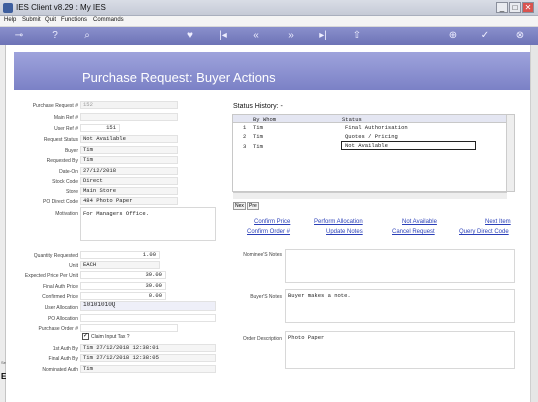  What do you see at coordinates (55, 36) in the screenshot?
I see `help-icon: ?` at bounding box center [55, 36].